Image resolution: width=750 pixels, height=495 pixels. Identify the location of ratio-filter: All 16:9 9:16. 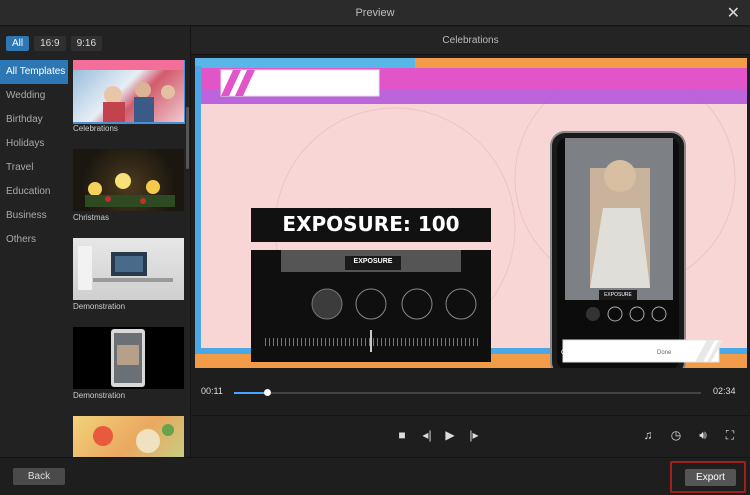
(54, 43).